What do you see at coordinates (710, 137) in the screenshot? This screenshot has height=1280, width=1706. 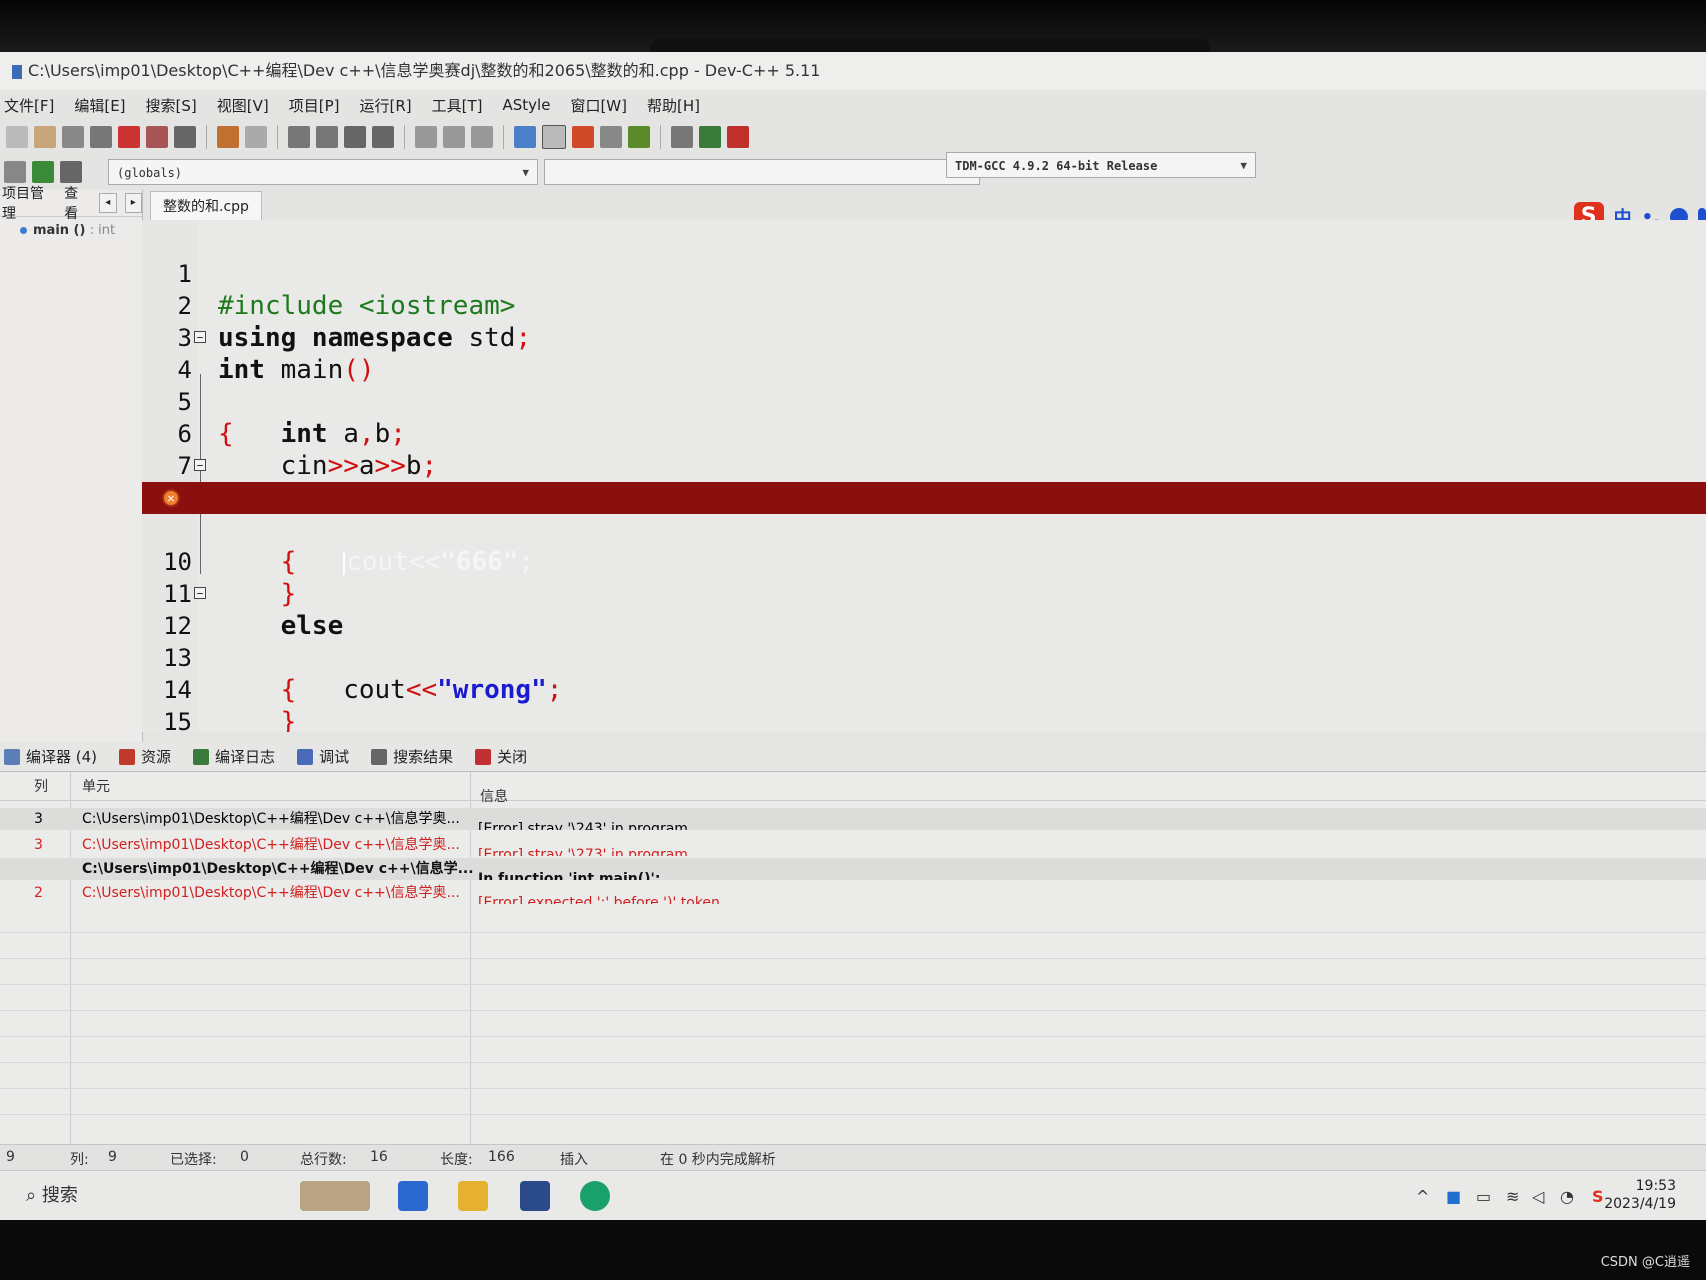 I see `profile-icon` at bounding box center [710, 137].